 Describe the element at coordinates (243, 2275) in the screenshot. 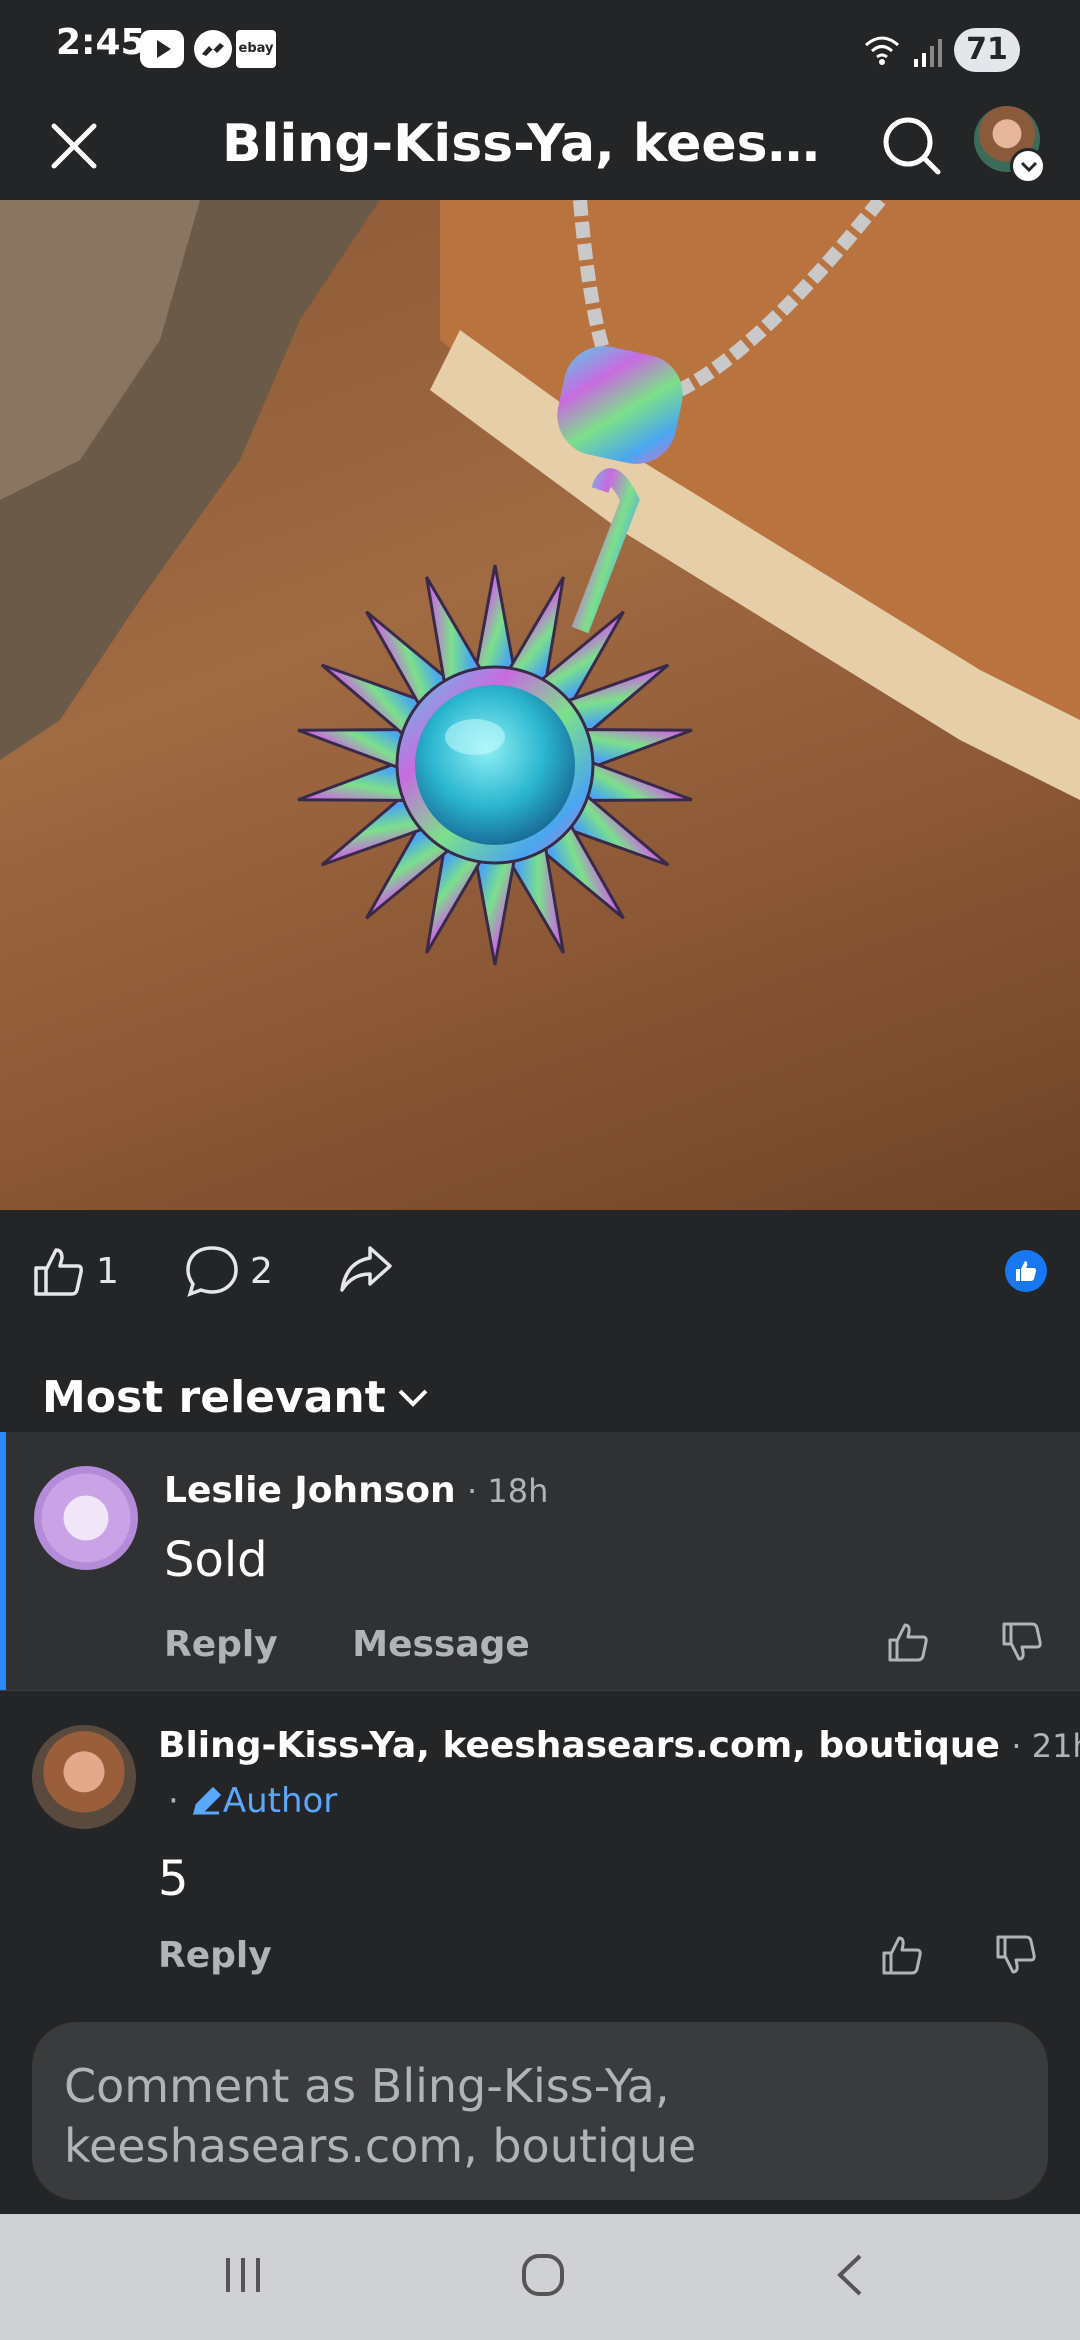

I see `recent-apps-icon` at that location.